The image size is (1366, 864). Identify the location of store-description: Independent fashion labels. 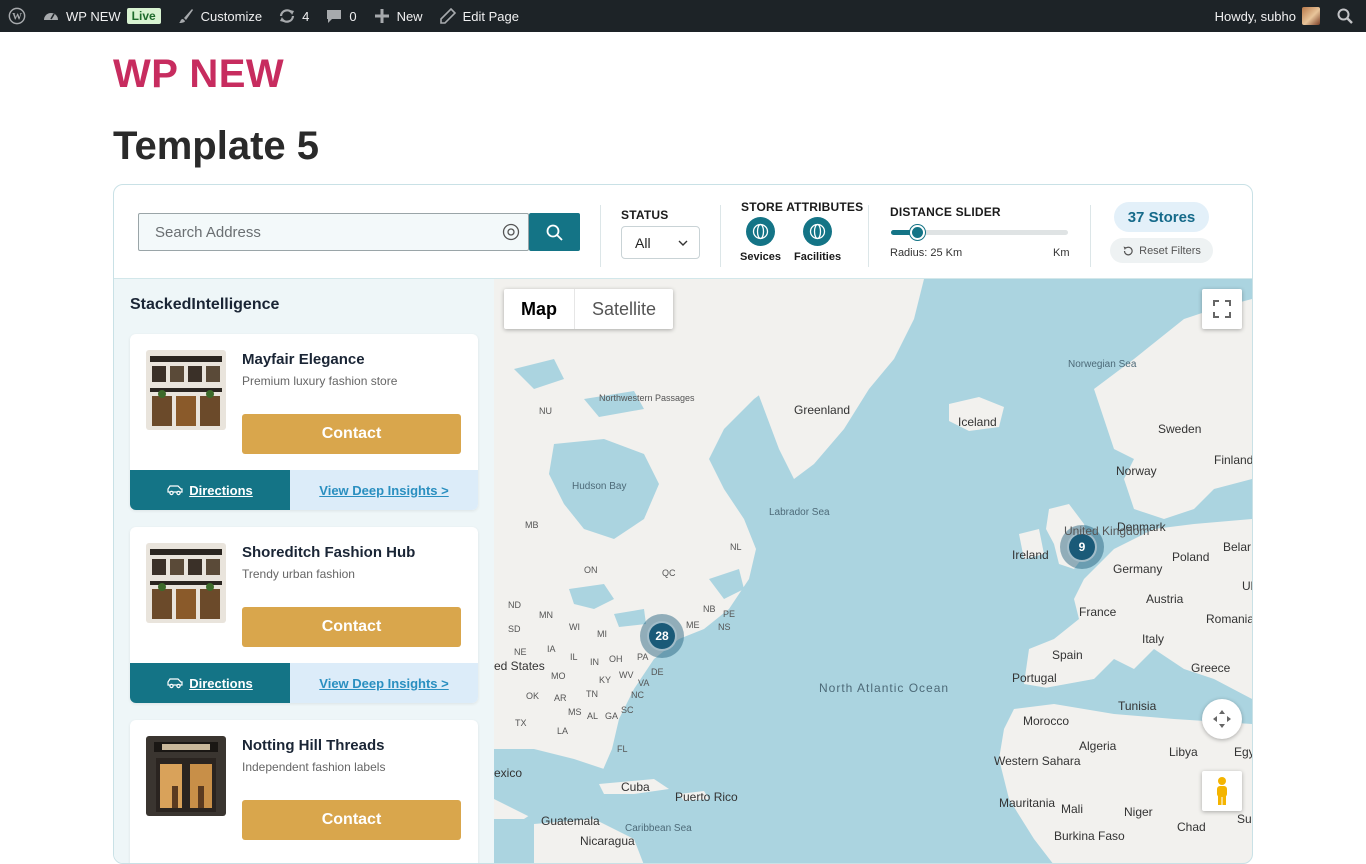
(314, 767).